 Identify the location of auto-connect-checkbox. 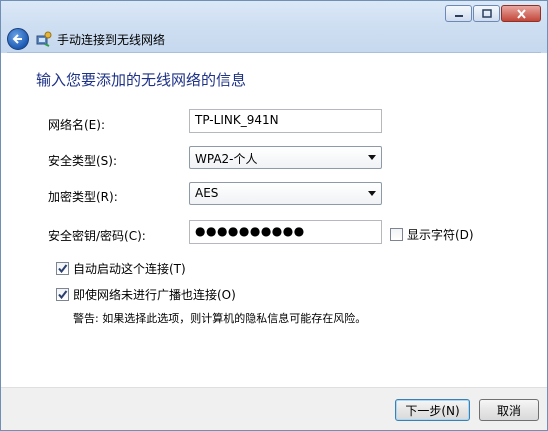
(62, 268).